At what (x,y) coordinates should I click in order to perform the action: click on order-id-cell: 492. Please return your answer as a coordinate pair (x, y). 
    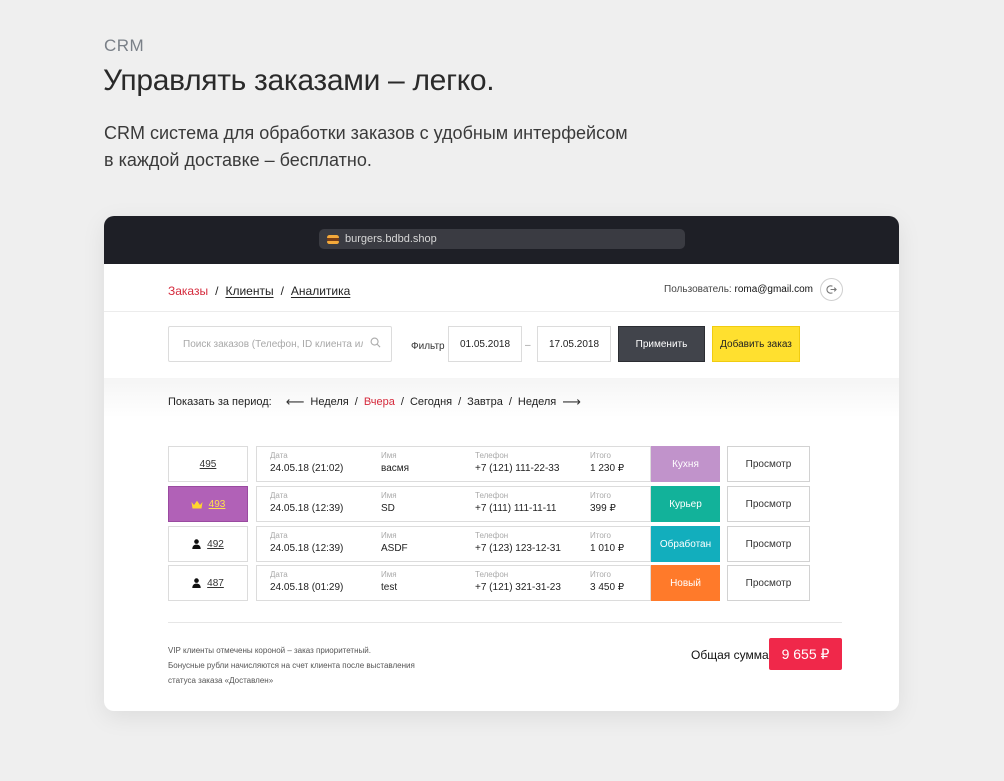
    Looking at the image, I should click on (208, 544).